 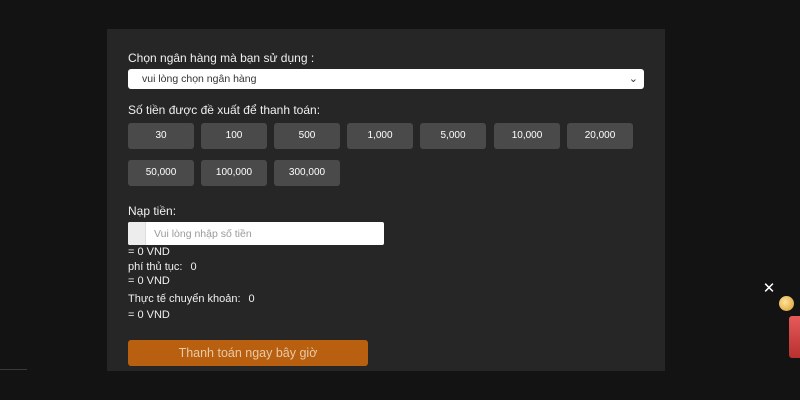 I want to click on actual-transfer-label: Thực tế chuyển khoản:, so click(x=184, y=299).